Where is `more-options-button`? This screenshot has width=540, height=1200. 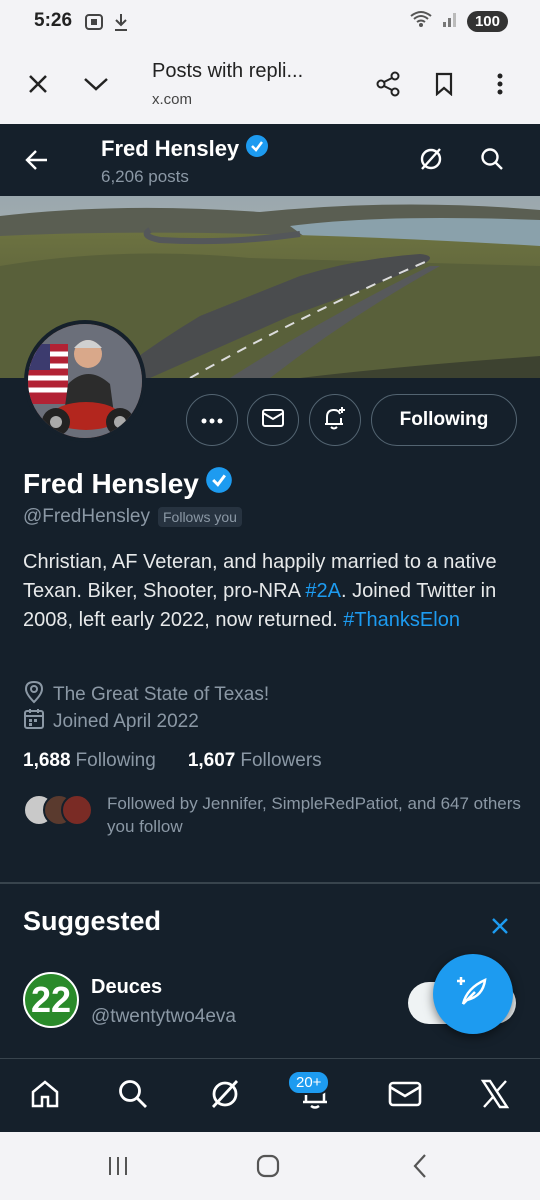
more-options-button is located at coordinates (212, 420).